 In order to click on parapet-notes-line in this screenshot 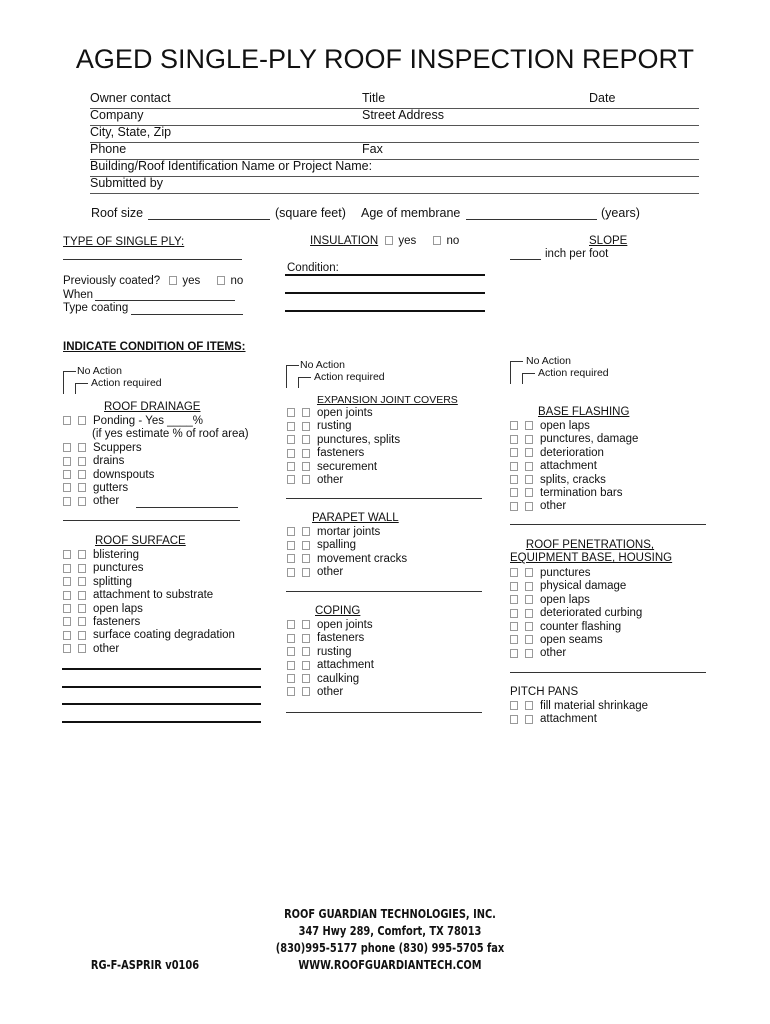, I will do `click(384, 591)`.